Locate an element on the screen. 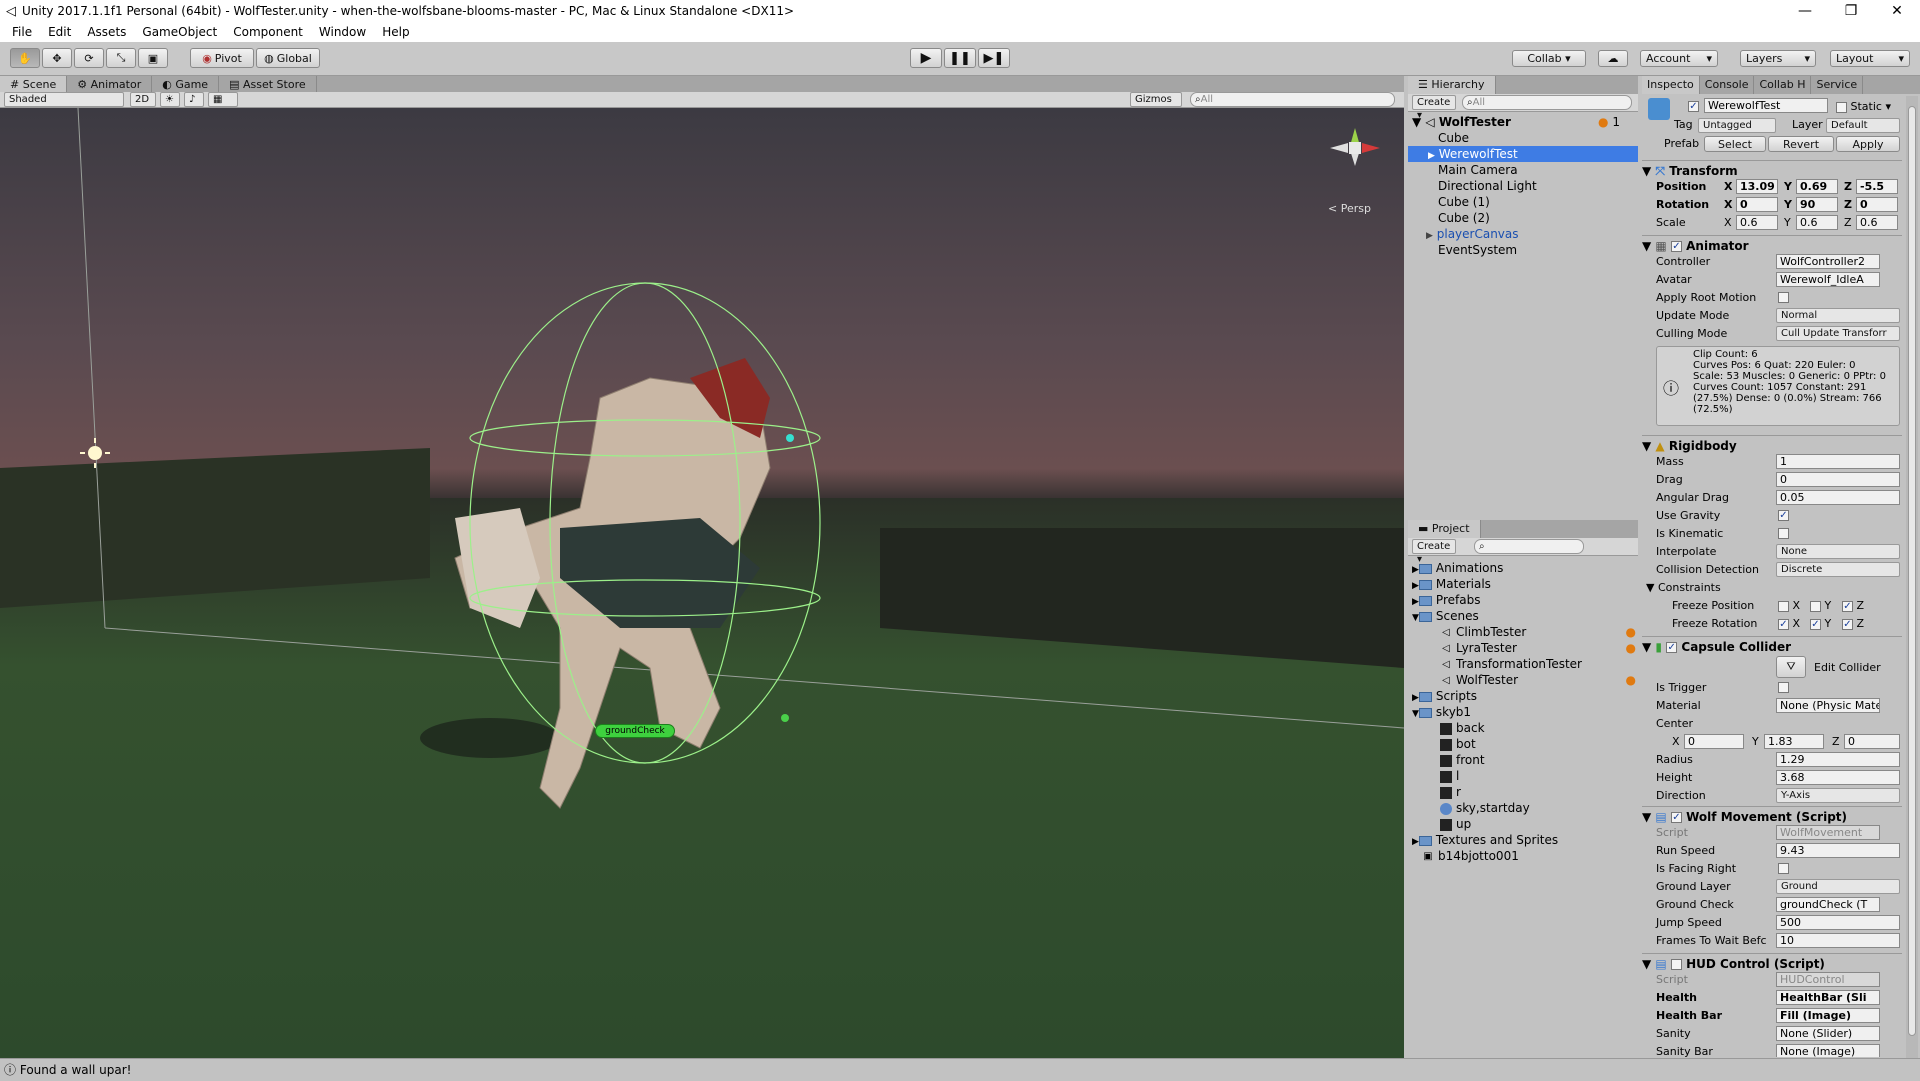 This screenshot has height=1081, width=1920. capsule-enabled-checkbox: ✓ is located at coordinates (1672, 647).